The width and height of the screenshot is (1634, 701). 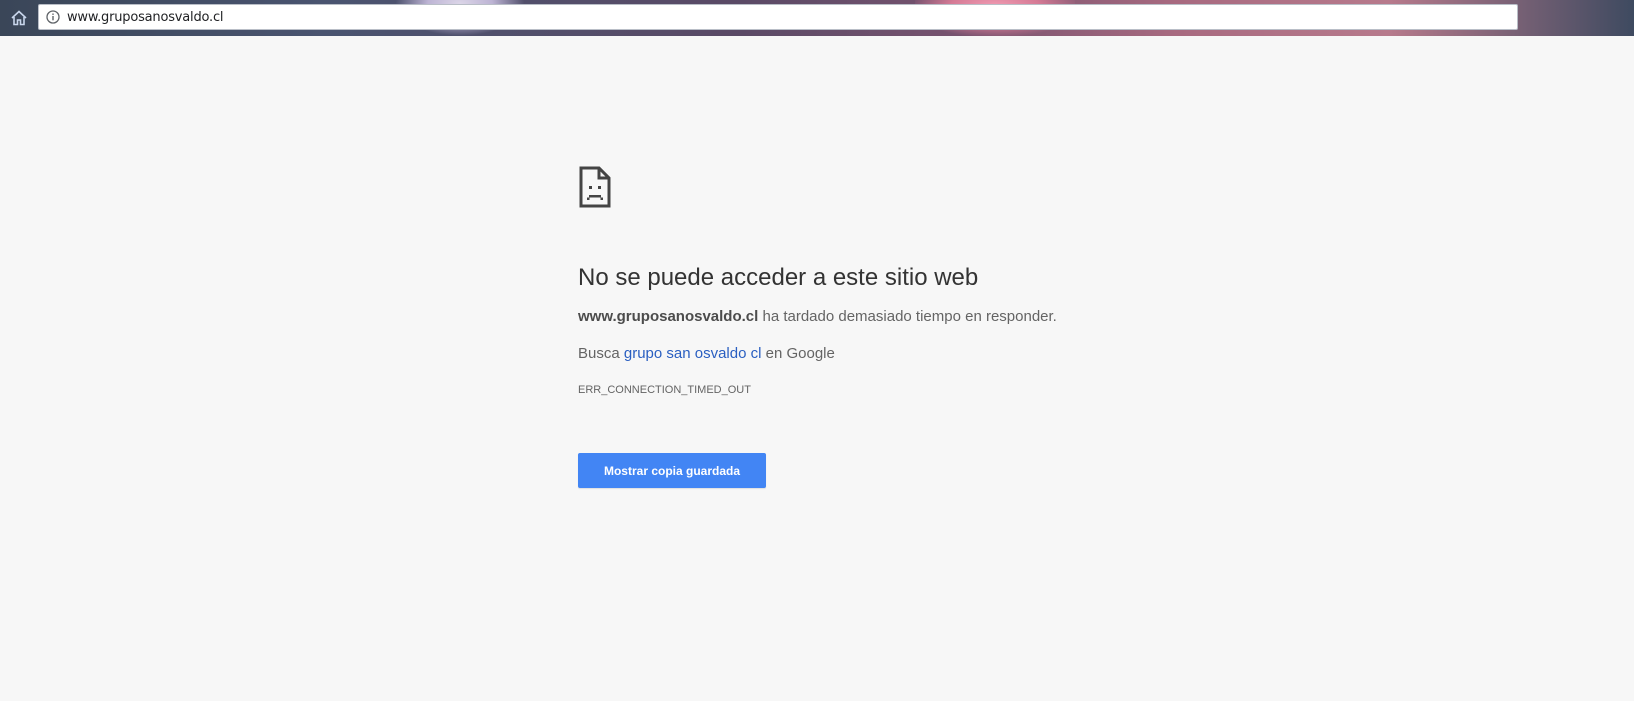 I want to click on sad-document-icon, so click(x=595, y=187).